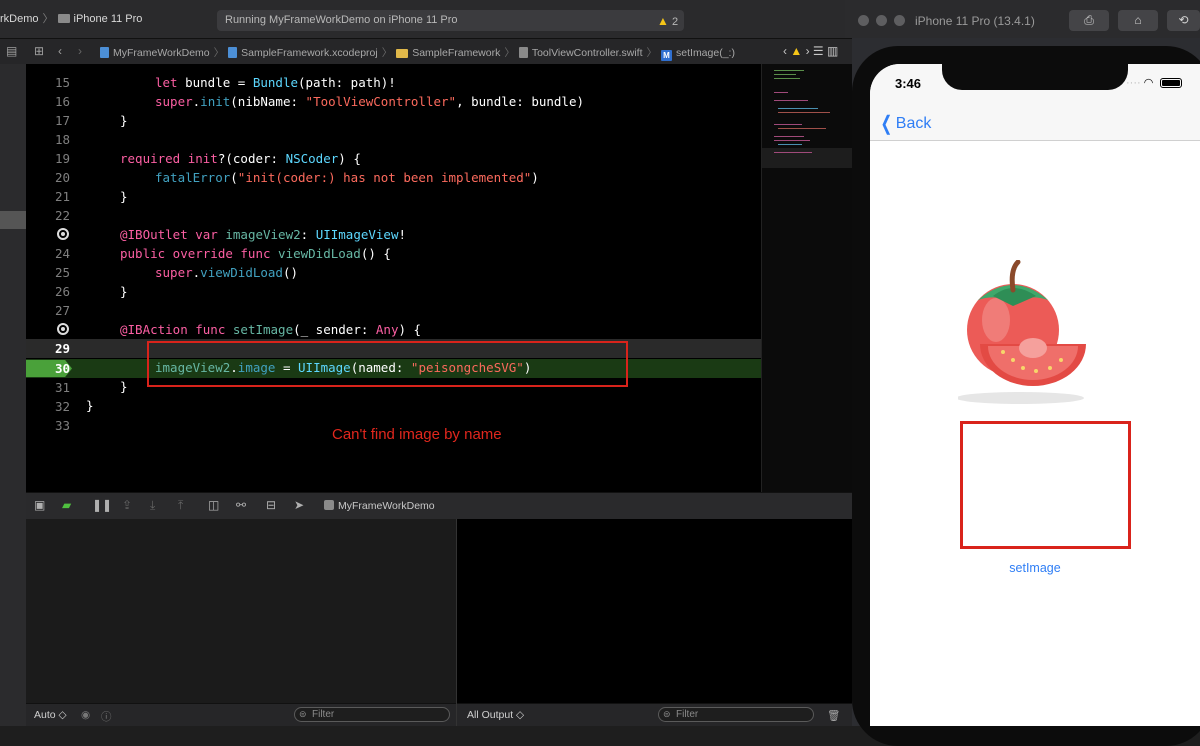  Describe the element at coordinates (213, 505) in the screenshot. I see `view-debugger-icon: ◫` at that location.